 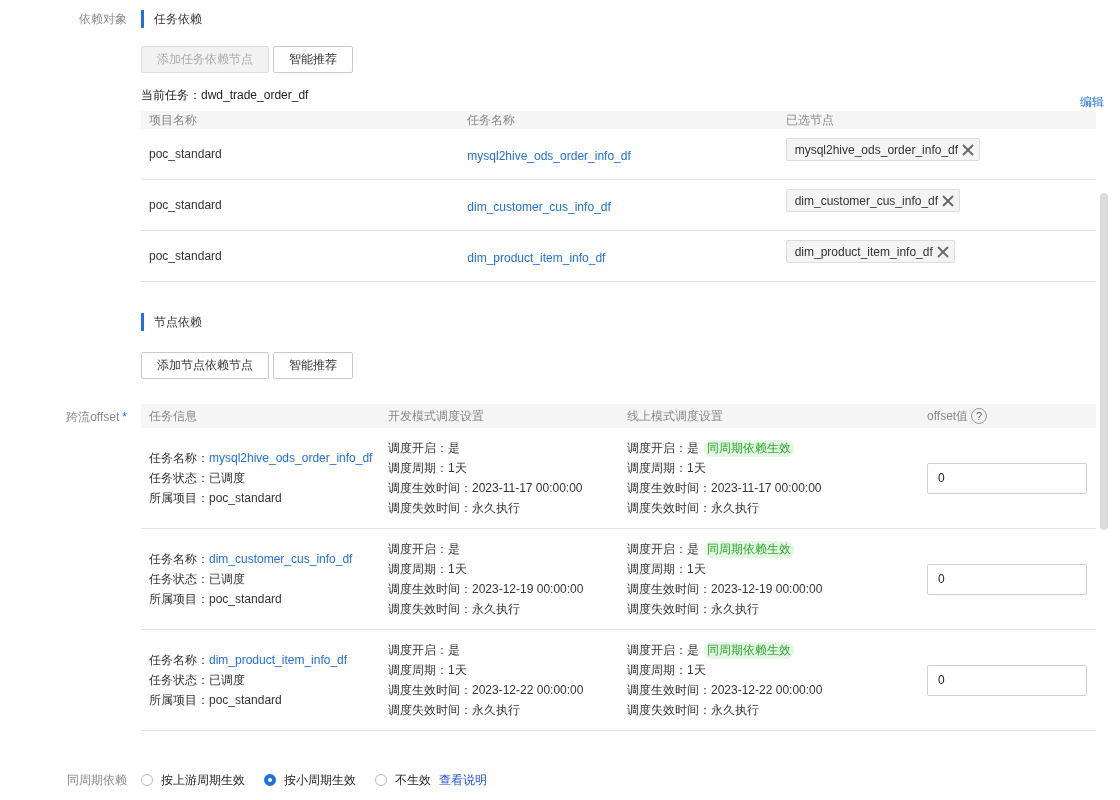 What do you see at coordinates (499, 416) in the screenshot?
I see `column-header: 开发模式调度设置` at bounding box center [499, 416].